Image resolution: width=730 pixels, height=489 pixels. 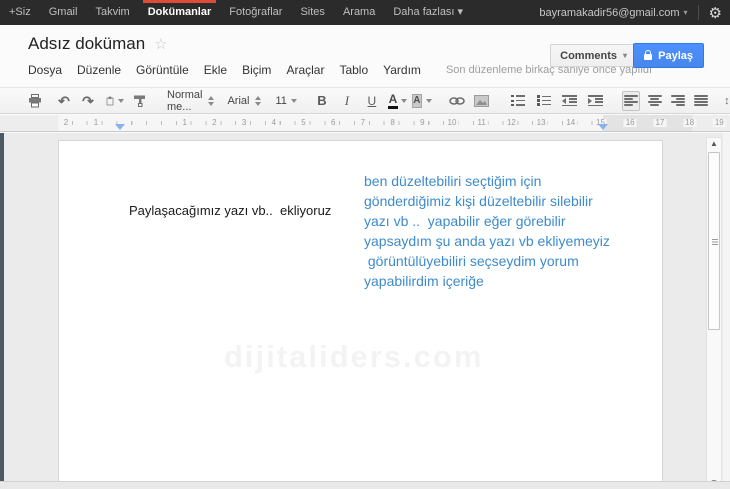 I want to click on menu-item: Biçim, so click(x=256, y=70).